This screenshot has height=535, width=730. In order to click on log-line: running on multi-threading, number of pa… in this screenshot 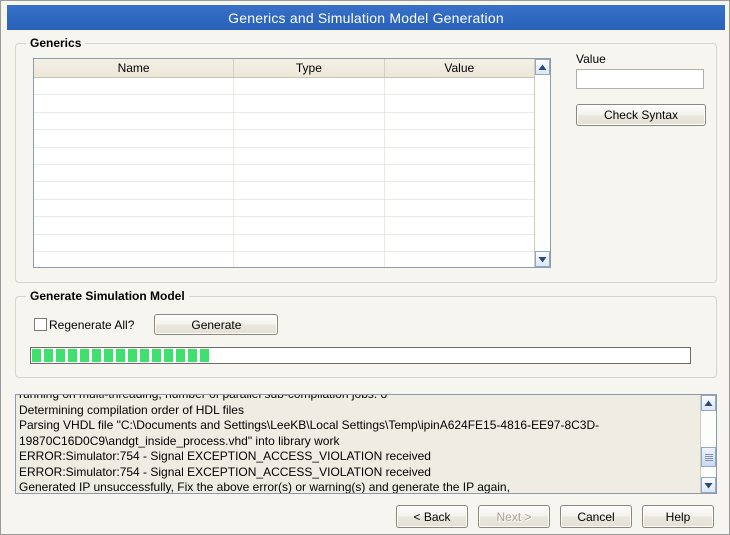, I will do `click(203, 397)`.